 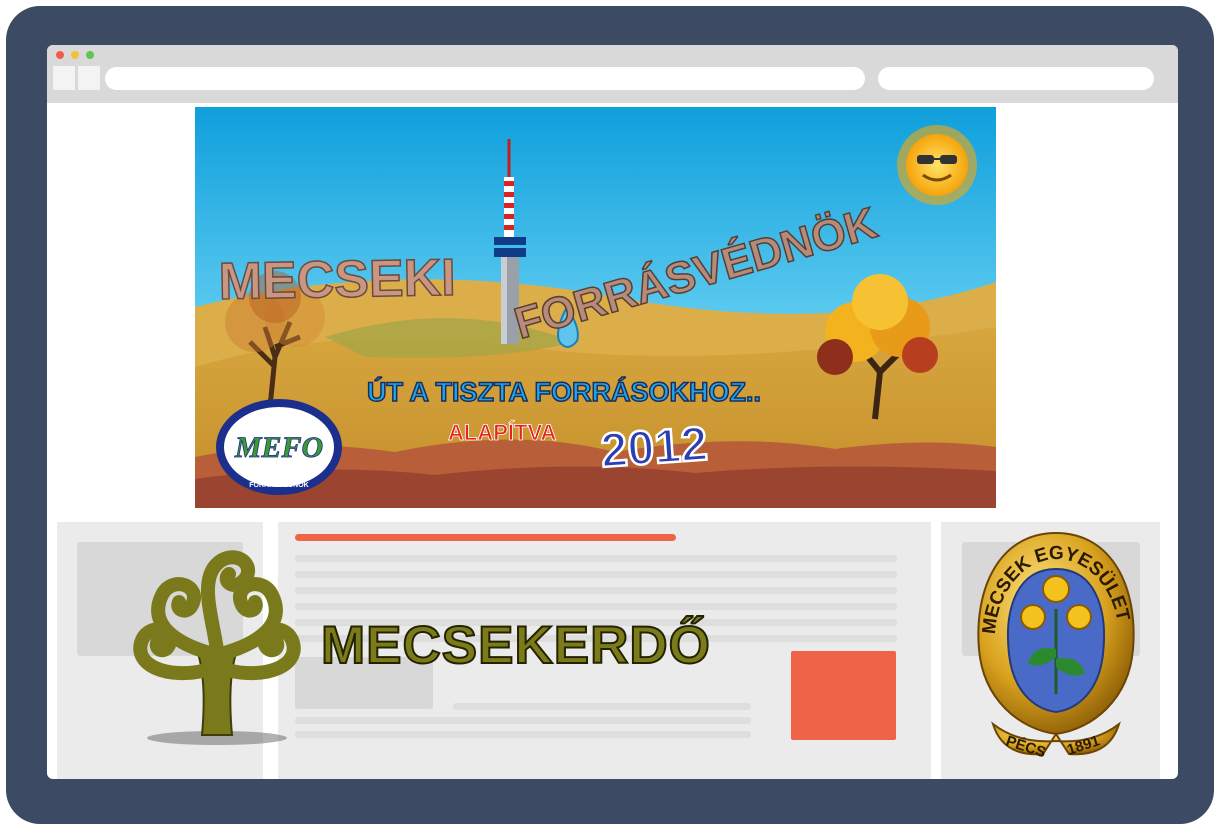 I want to click on back-button, so click(x=64, y=78).